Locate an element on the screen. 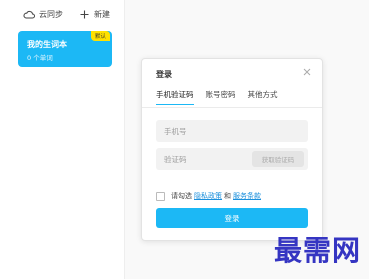 This screenshot has height=279, width=369. cloud-icon is located at coordinates (29, 14).